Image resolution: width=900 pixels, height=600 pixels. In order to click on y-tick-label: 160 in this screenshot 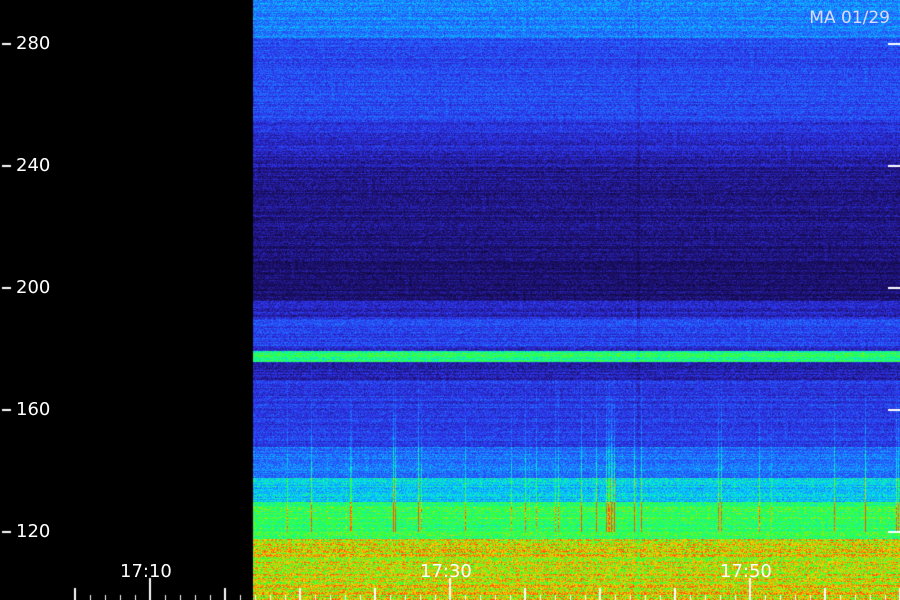, I will do `click(33, 409)`.